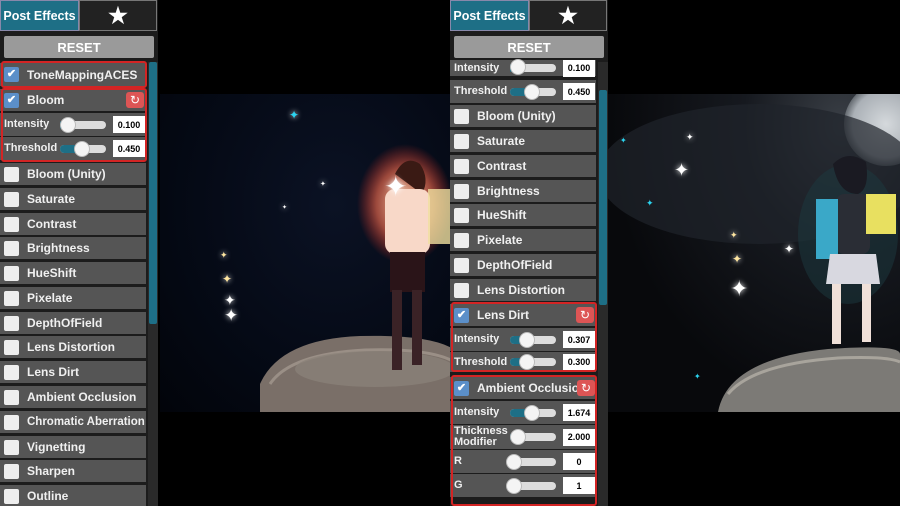  I want to click on value-field: 1, so click(579, 485).